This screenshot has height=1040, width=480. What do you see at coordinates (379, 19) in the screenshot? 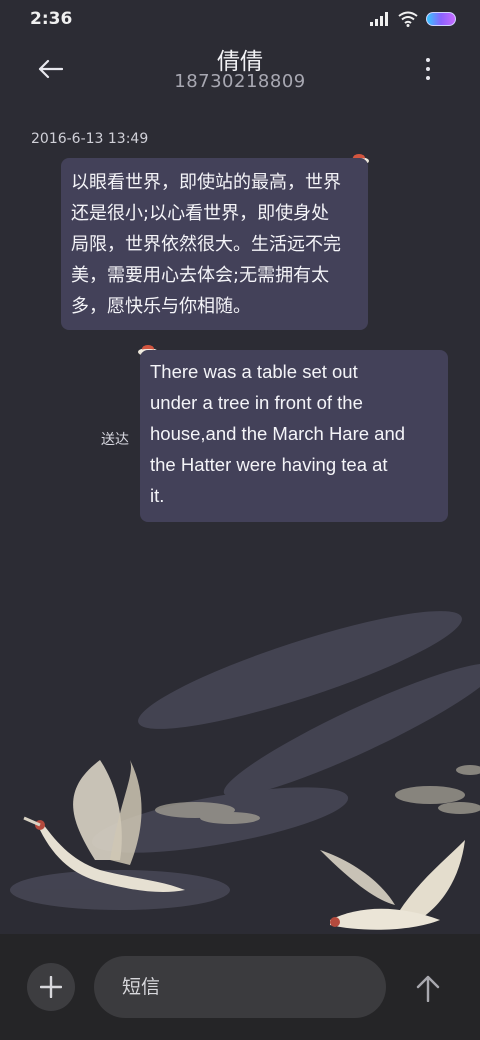
I see `signal-icon` at bounding box center [379, 19].